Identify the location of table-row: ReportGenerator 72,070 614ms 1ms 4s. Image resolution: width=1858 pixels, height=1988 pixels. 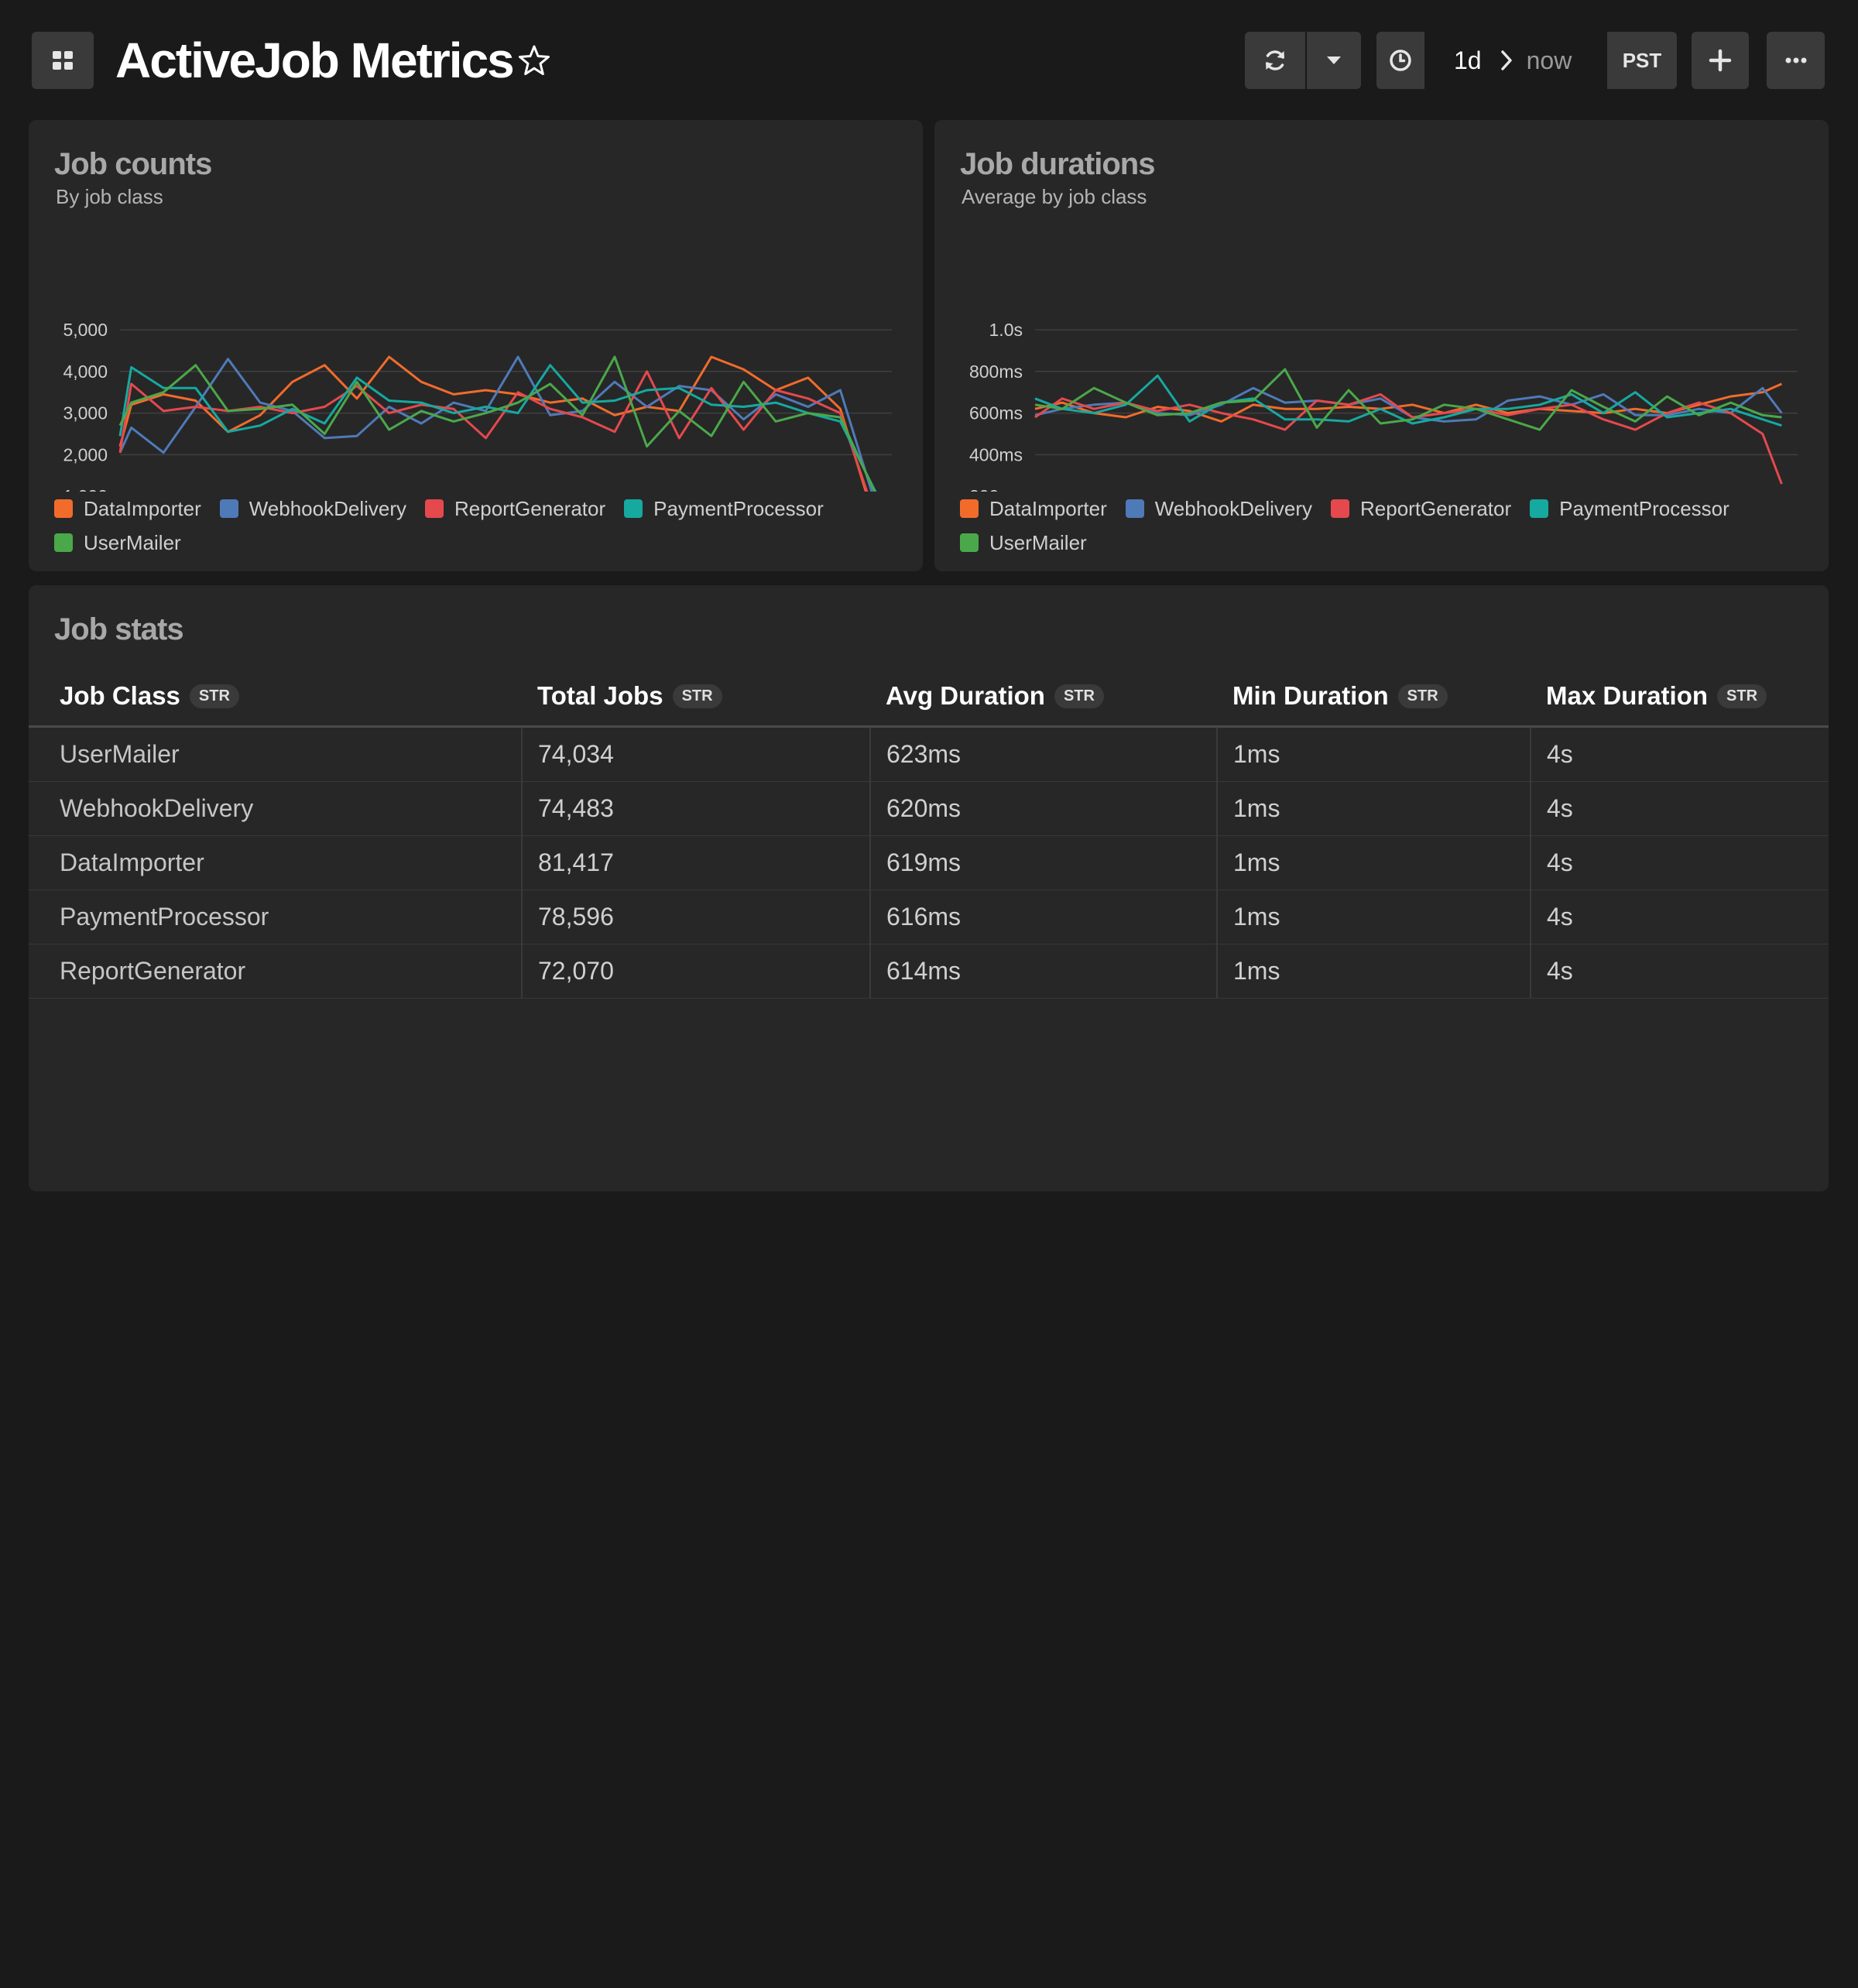
(929, 971).